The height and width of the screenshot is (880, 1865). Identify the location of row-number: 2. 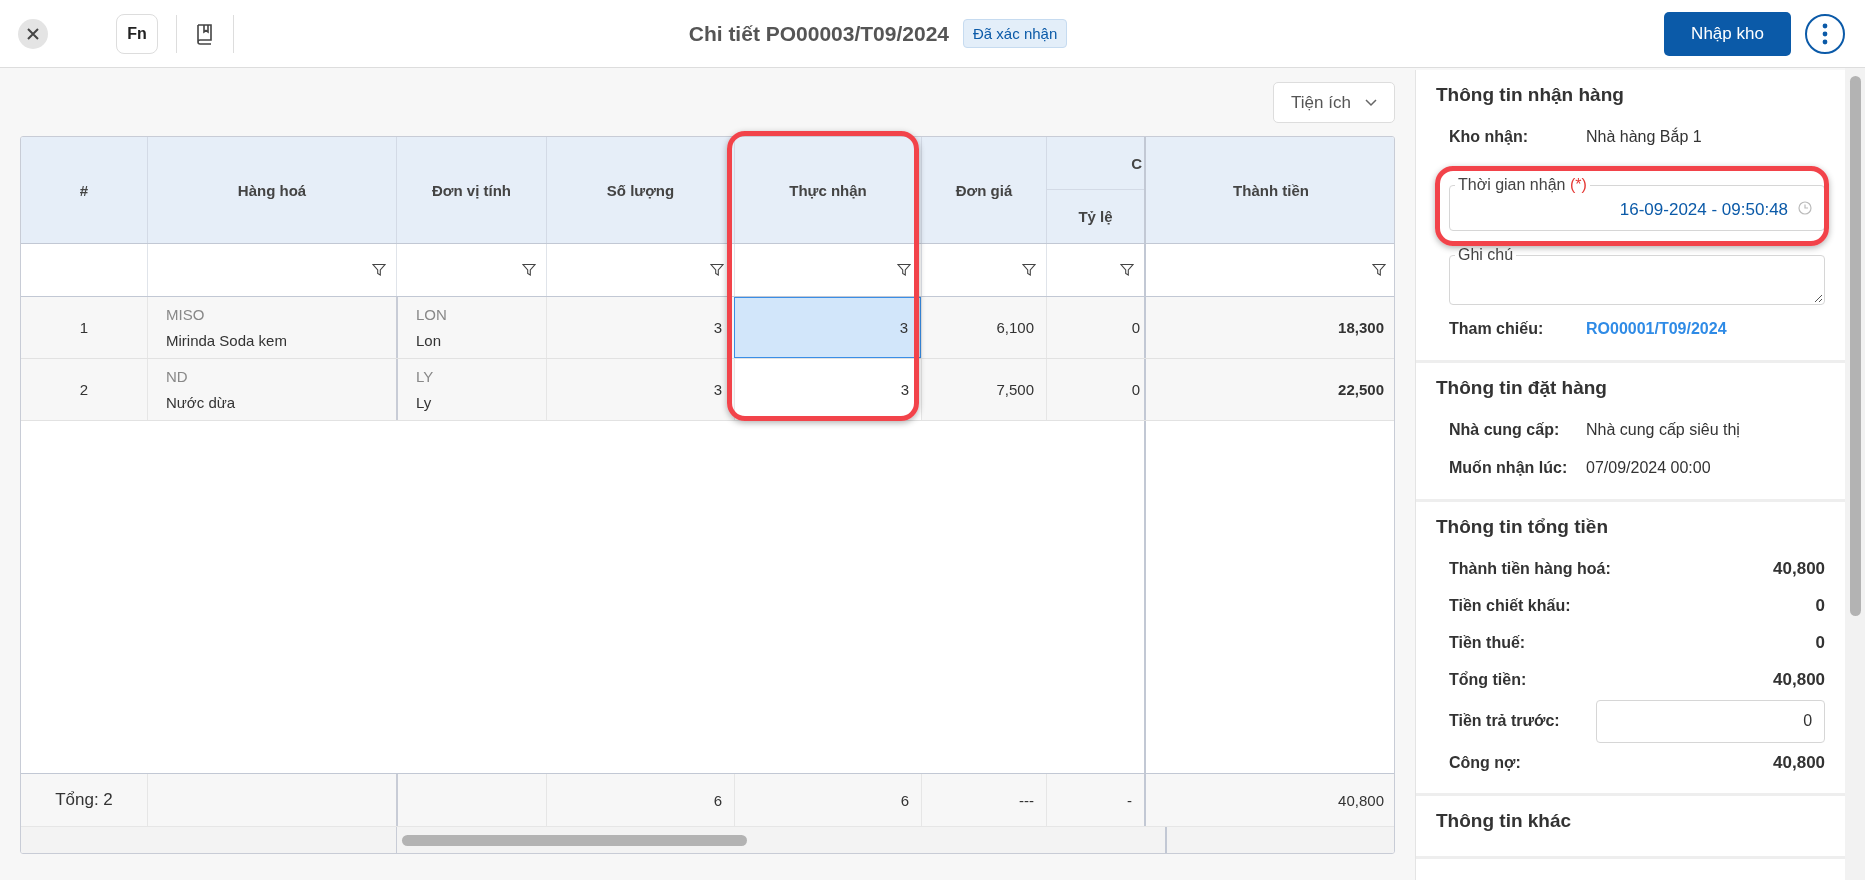
(84, 389).